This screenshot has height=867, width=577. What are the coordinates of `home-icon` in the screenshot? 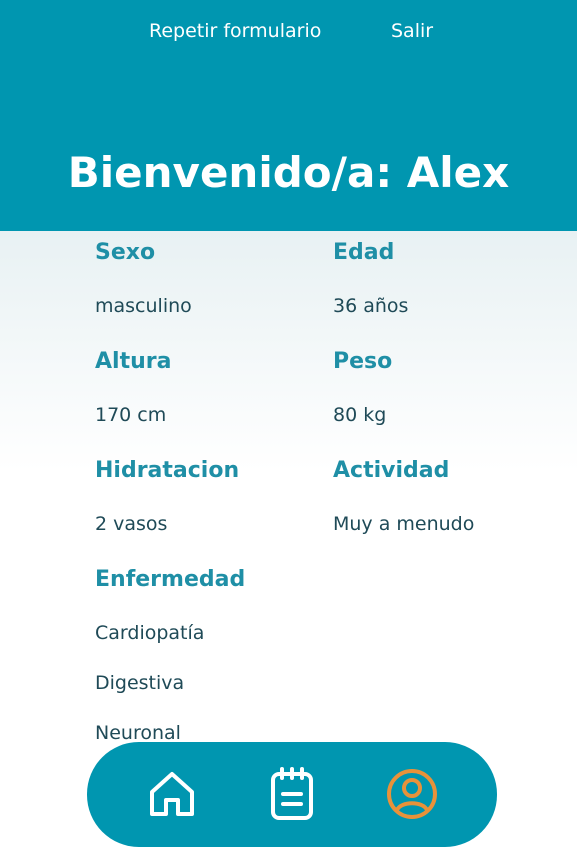 It's located at (172, 794).